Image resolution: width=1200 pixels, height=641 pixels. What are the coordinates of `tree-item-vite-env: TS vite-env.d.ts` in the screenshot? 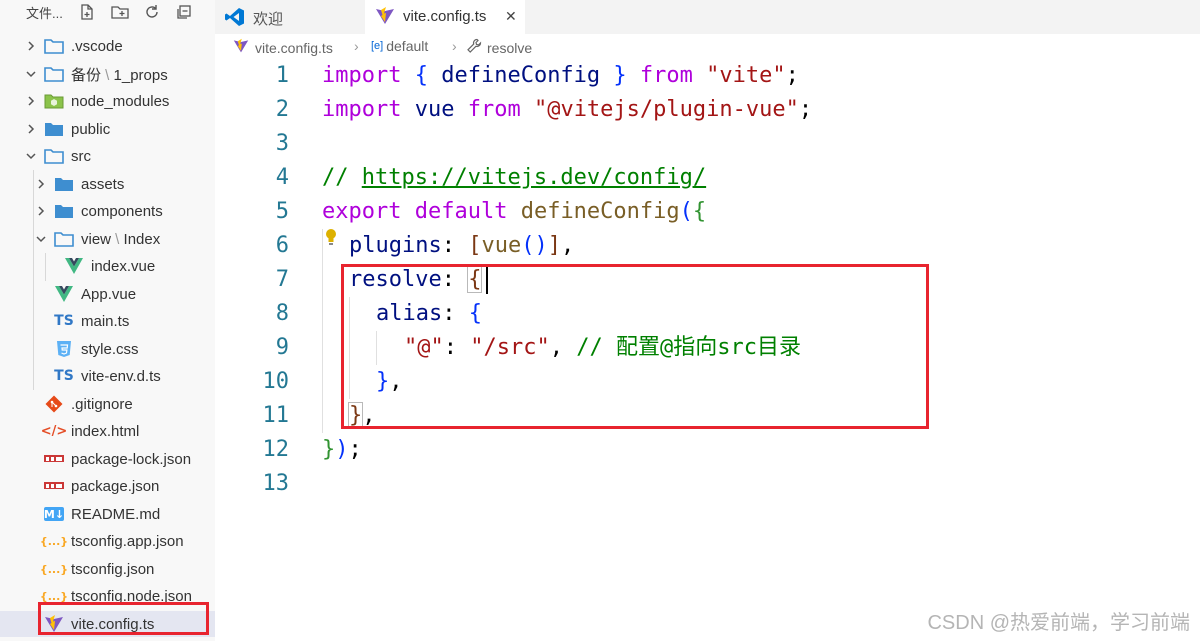 It's located at (107, 376).